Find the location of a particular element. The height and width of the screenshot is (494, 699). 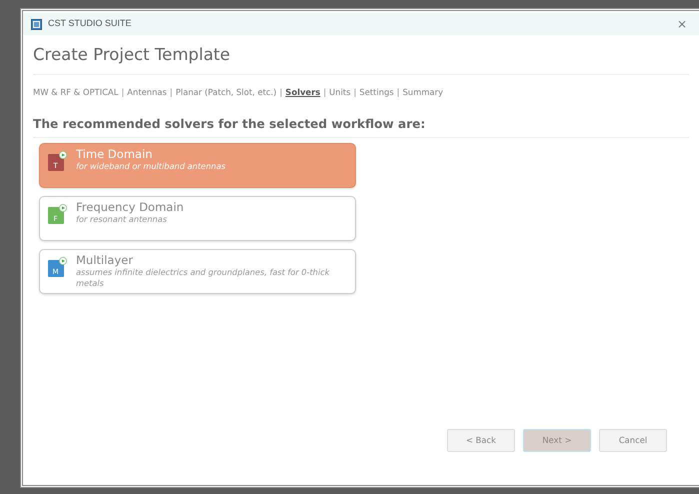

solver-description: for resonant antennas is located at coordinates (122, 219).